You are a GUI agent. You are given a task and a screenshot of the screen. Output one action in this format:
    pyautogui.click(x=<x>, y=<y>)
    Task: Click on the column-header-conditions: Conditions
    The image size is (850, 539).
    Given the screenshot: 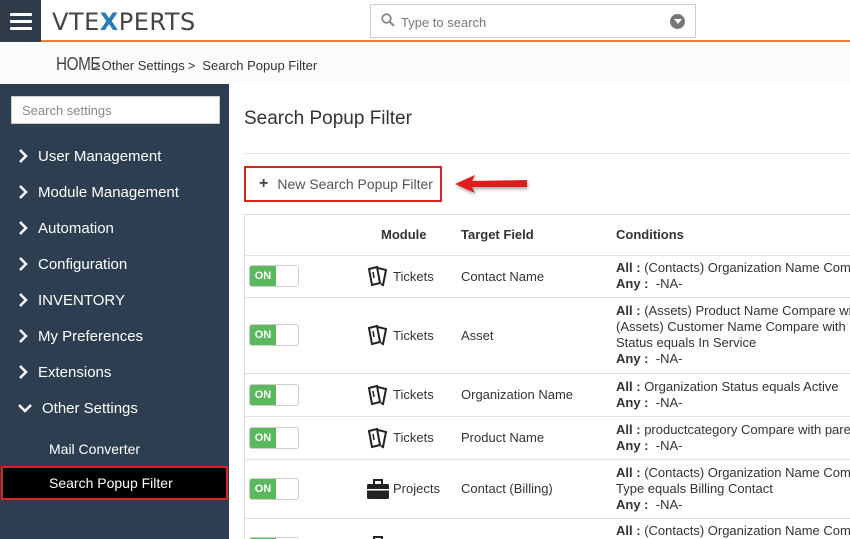 What is the action you would take?
    pyautogui.click(x=730, y=235)
    